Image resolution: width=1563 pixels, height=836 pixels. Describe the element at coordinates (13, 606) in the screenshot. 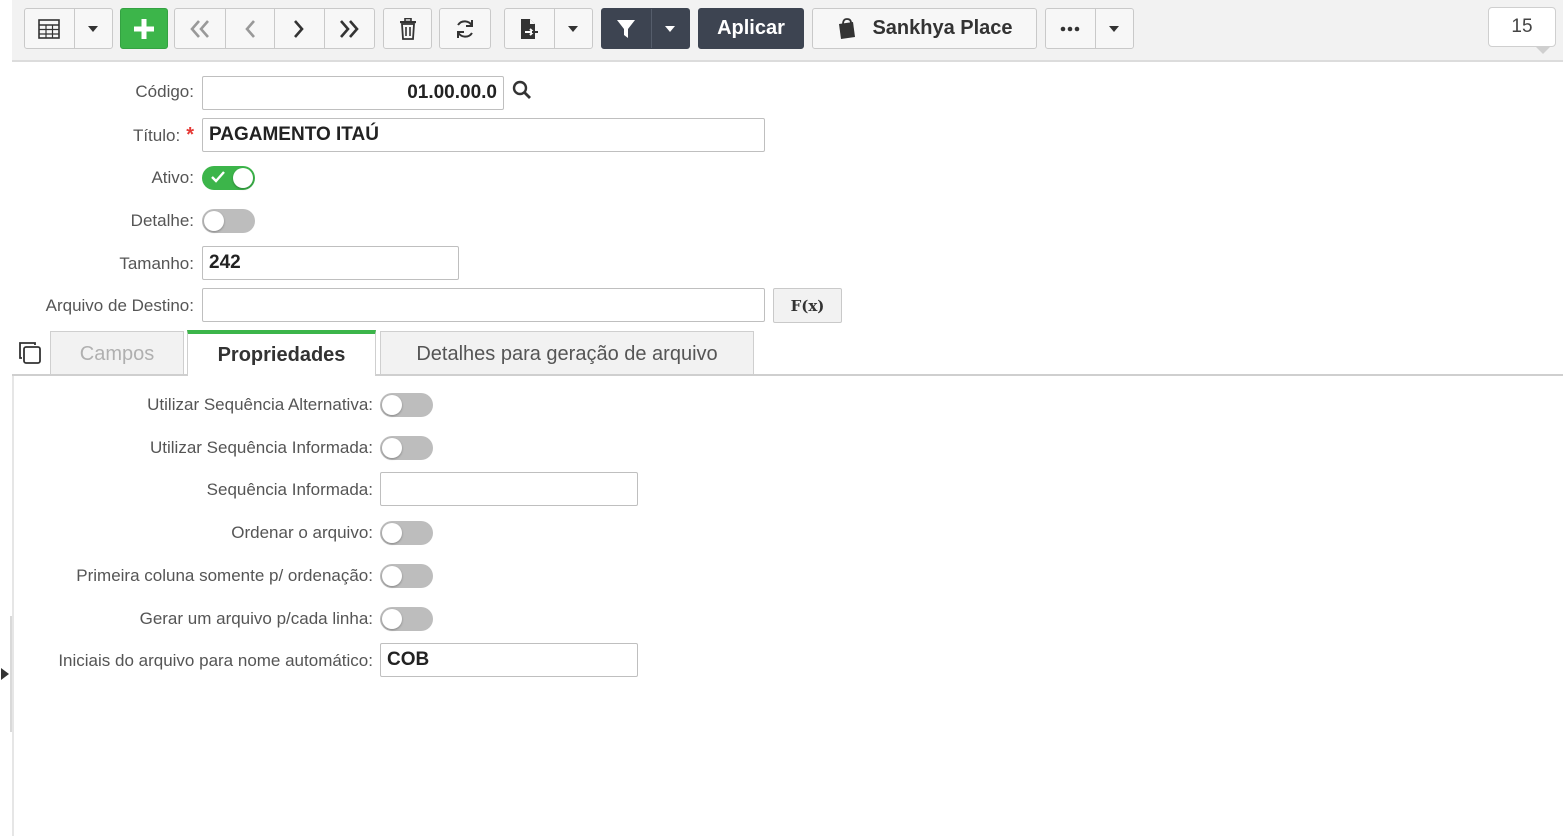

I see `left-rail` at that location.